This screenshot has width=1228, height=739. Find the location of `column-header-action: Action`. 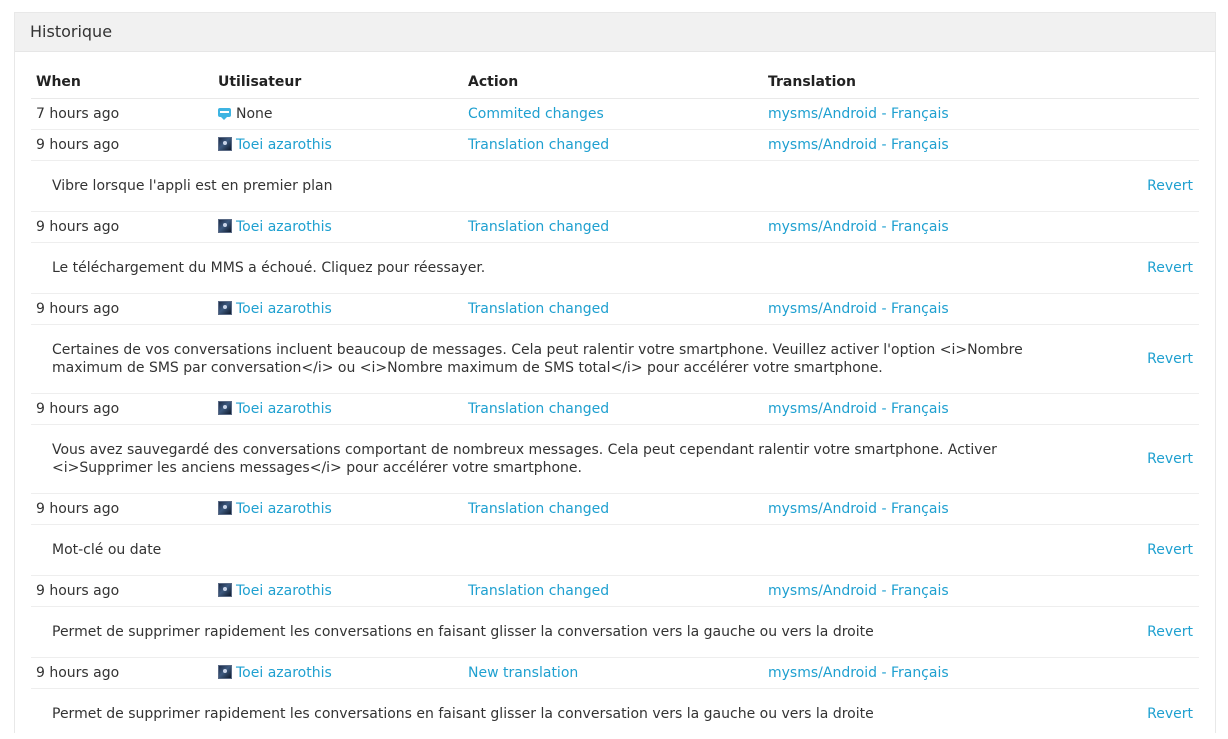

column-header-action: Action is located at coordinates (613, 75).